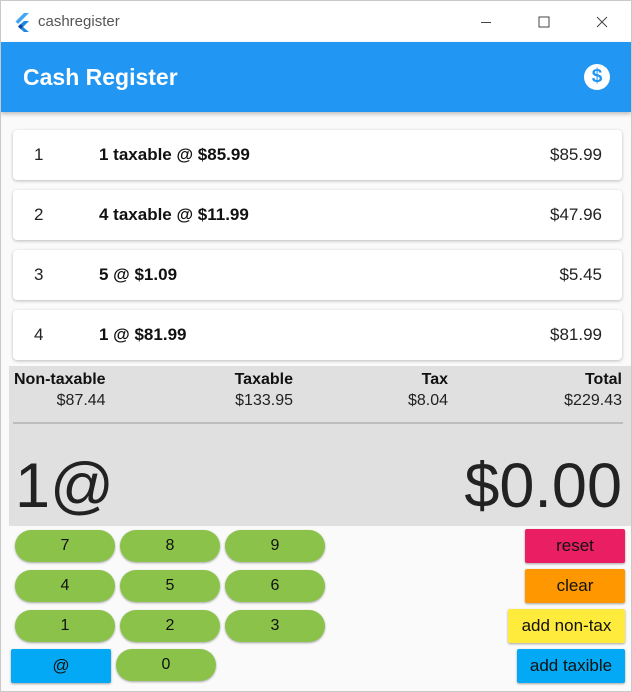  What do you see at coordinates (174, 214) in the screenshot?
I see `item-description: 4 taxable @ $11.99` at bounding box center [174, 214].